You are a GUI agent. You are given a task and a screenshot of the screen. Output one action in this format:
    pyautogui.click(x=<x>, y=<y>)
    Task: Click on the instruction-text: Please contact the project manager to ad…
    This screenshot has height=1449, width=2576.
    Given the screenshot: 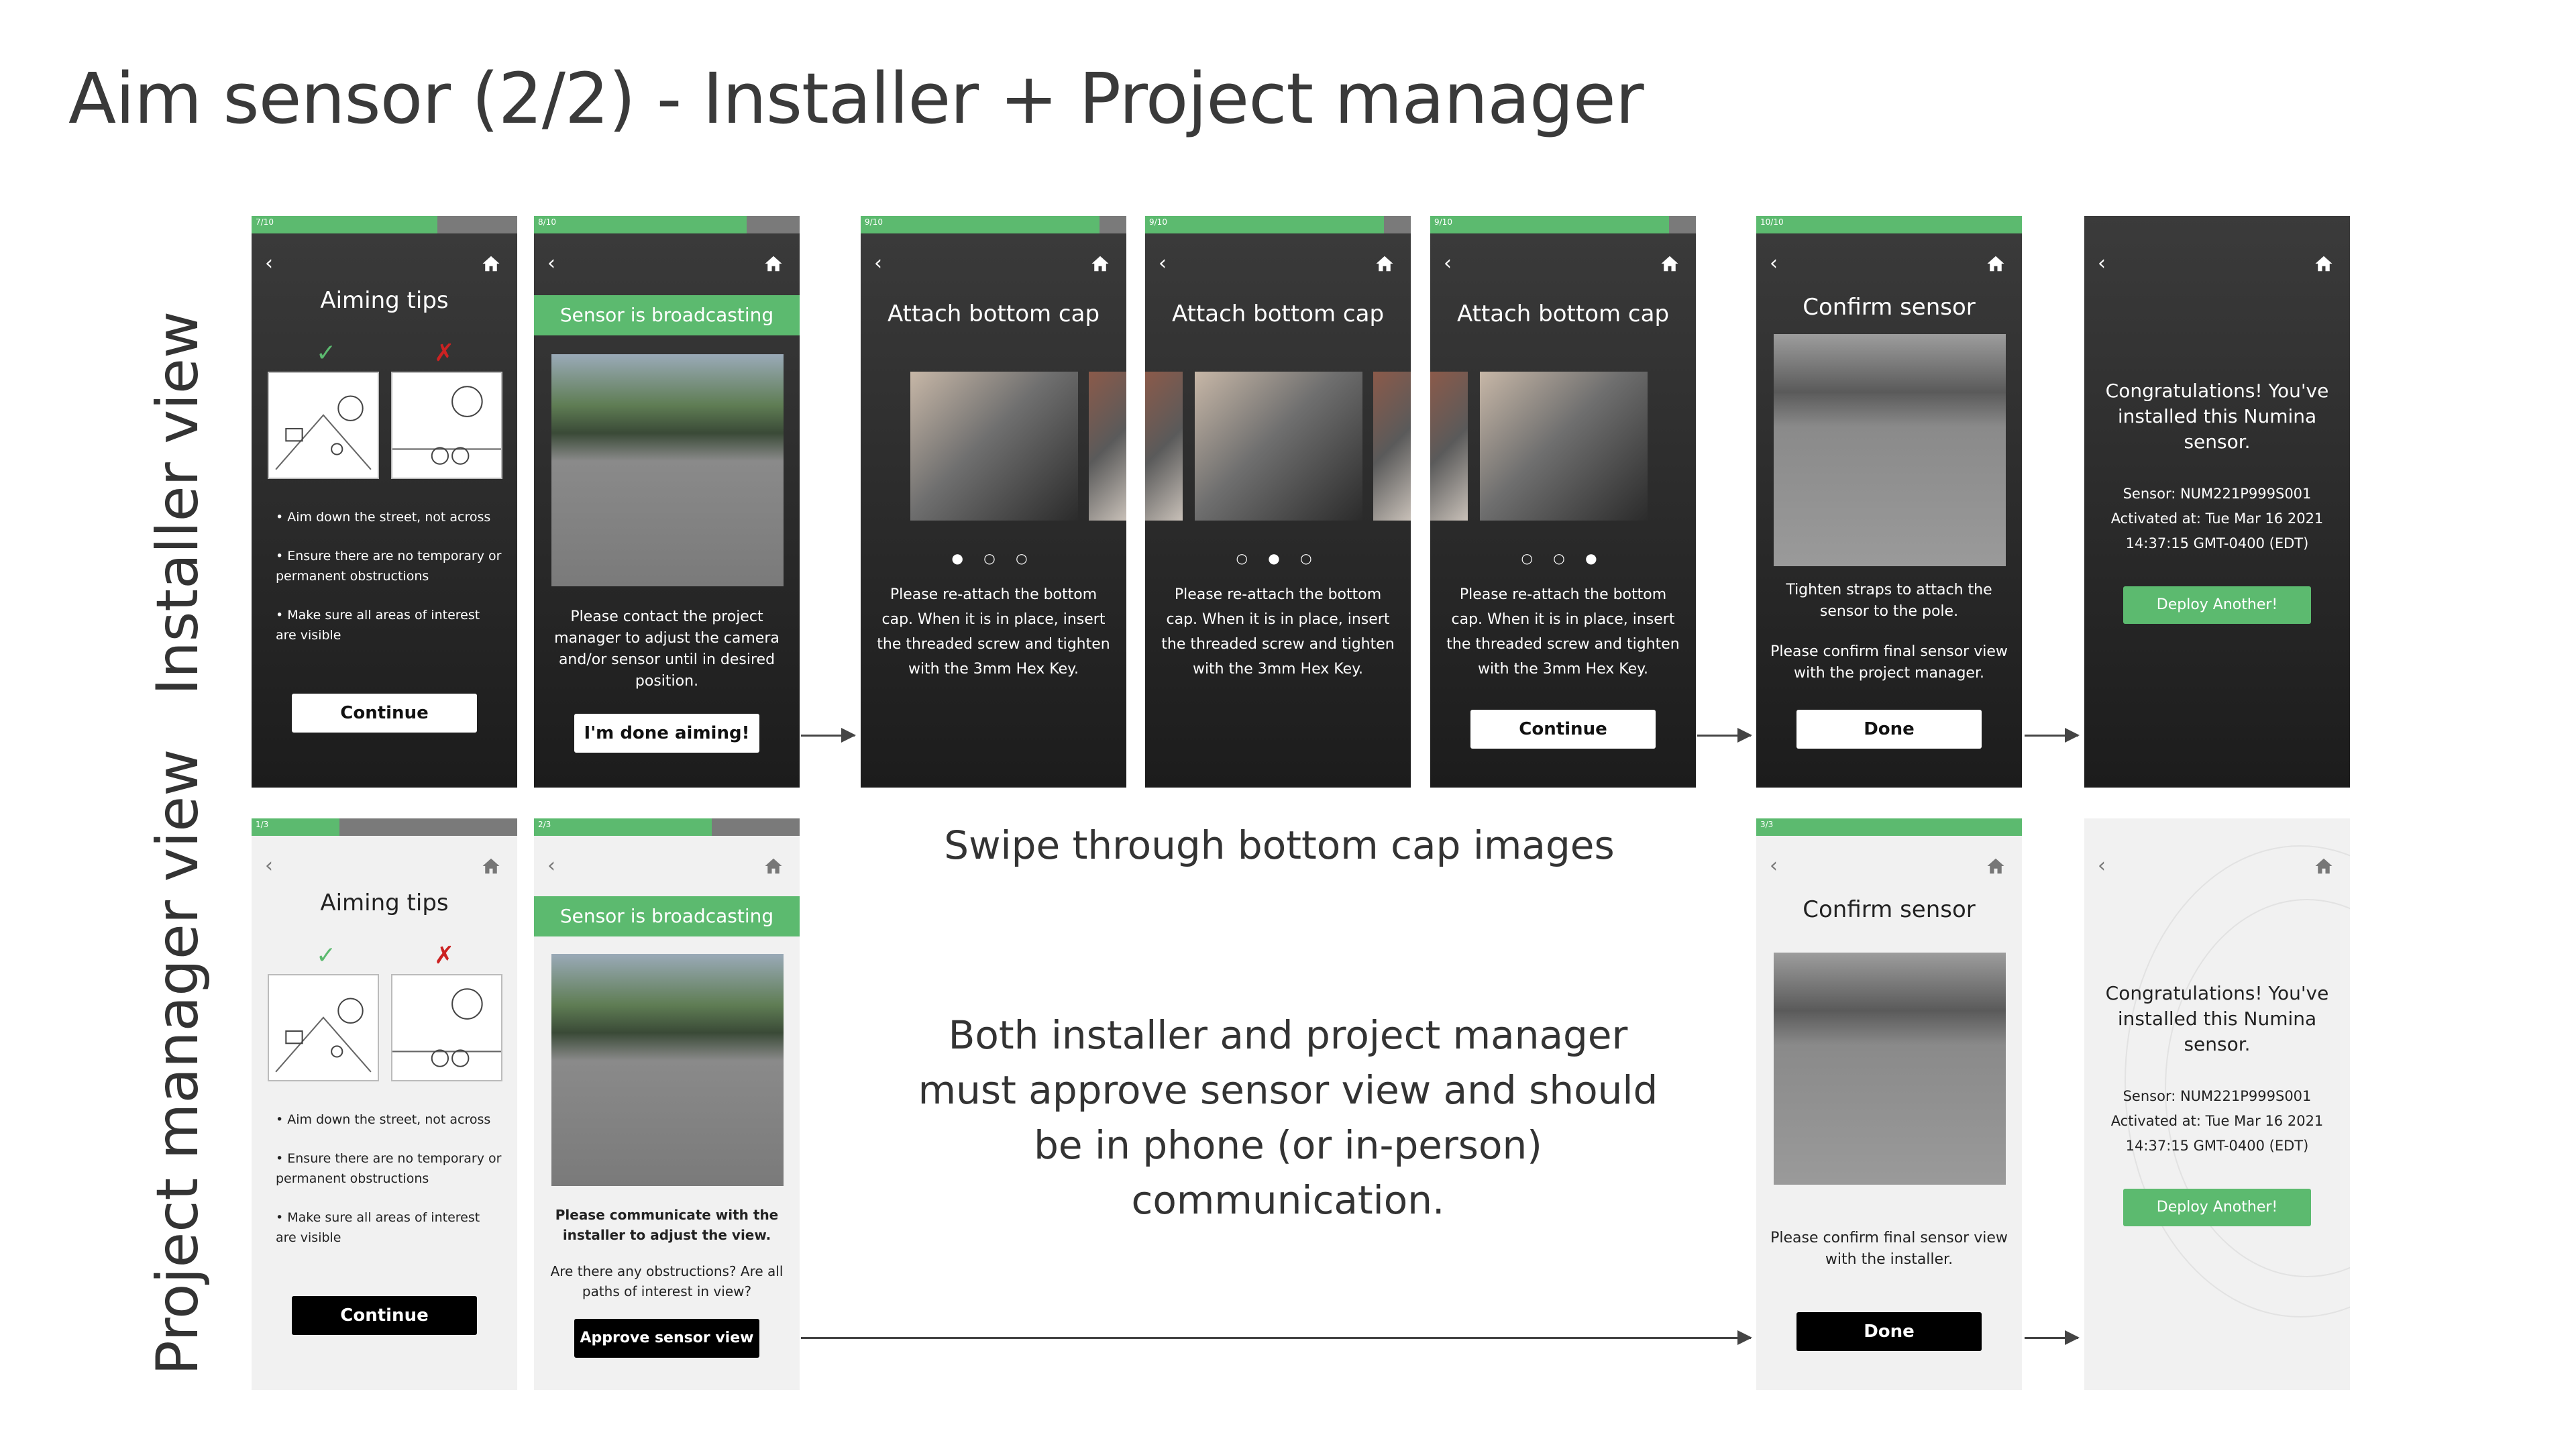 What is the action you would take?
    pyautogui.click(x=667, y=649)
    